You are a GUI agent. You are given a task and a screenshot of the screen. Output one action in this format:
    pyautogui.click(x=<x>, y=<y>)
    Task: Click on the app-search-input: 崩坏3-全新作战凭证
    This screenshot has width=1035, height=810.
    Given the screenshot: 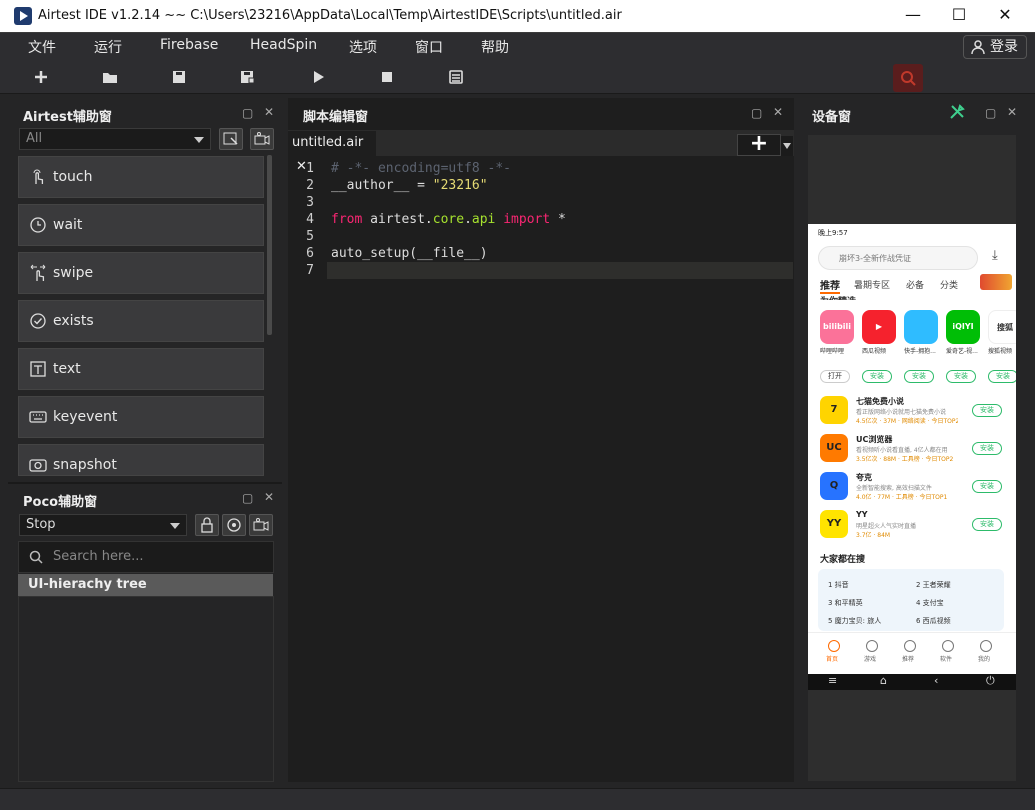 What is the action you would take?
    pyautogui.click(x=898, y=258)
    